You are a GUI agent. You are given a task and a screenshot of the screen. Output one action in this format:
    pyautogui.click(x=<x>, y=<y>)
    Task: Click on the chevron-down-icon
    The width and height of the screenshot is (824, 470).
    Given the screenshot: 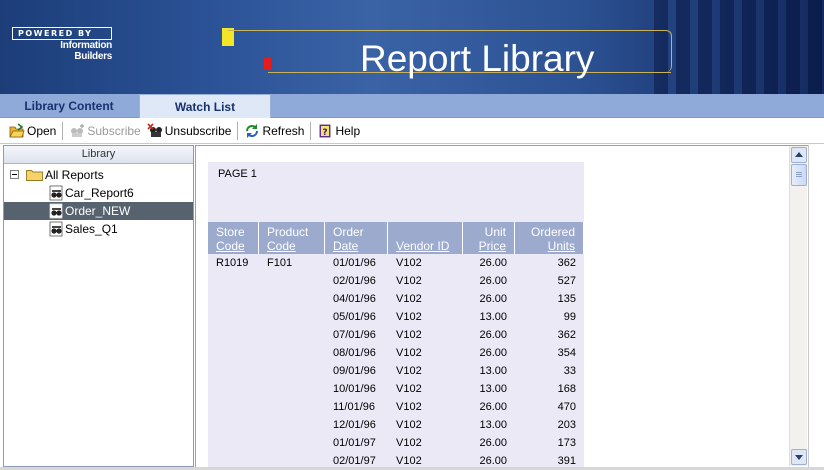 What is the action you would take?
    pyautogui.click(x=799, y=457)
    